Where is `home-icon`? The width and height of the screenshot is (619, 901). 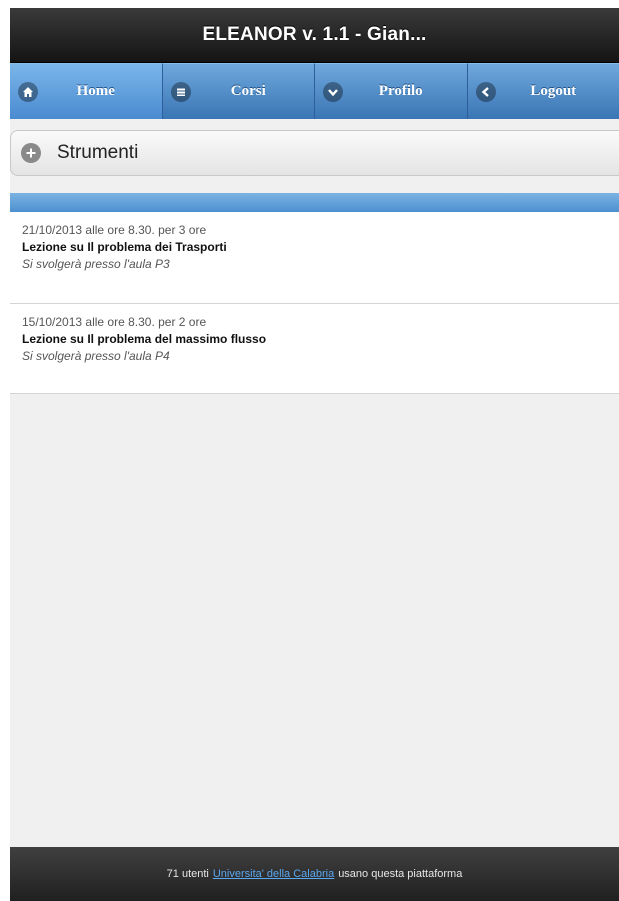
home-icon is located at coordinates (28, 91).